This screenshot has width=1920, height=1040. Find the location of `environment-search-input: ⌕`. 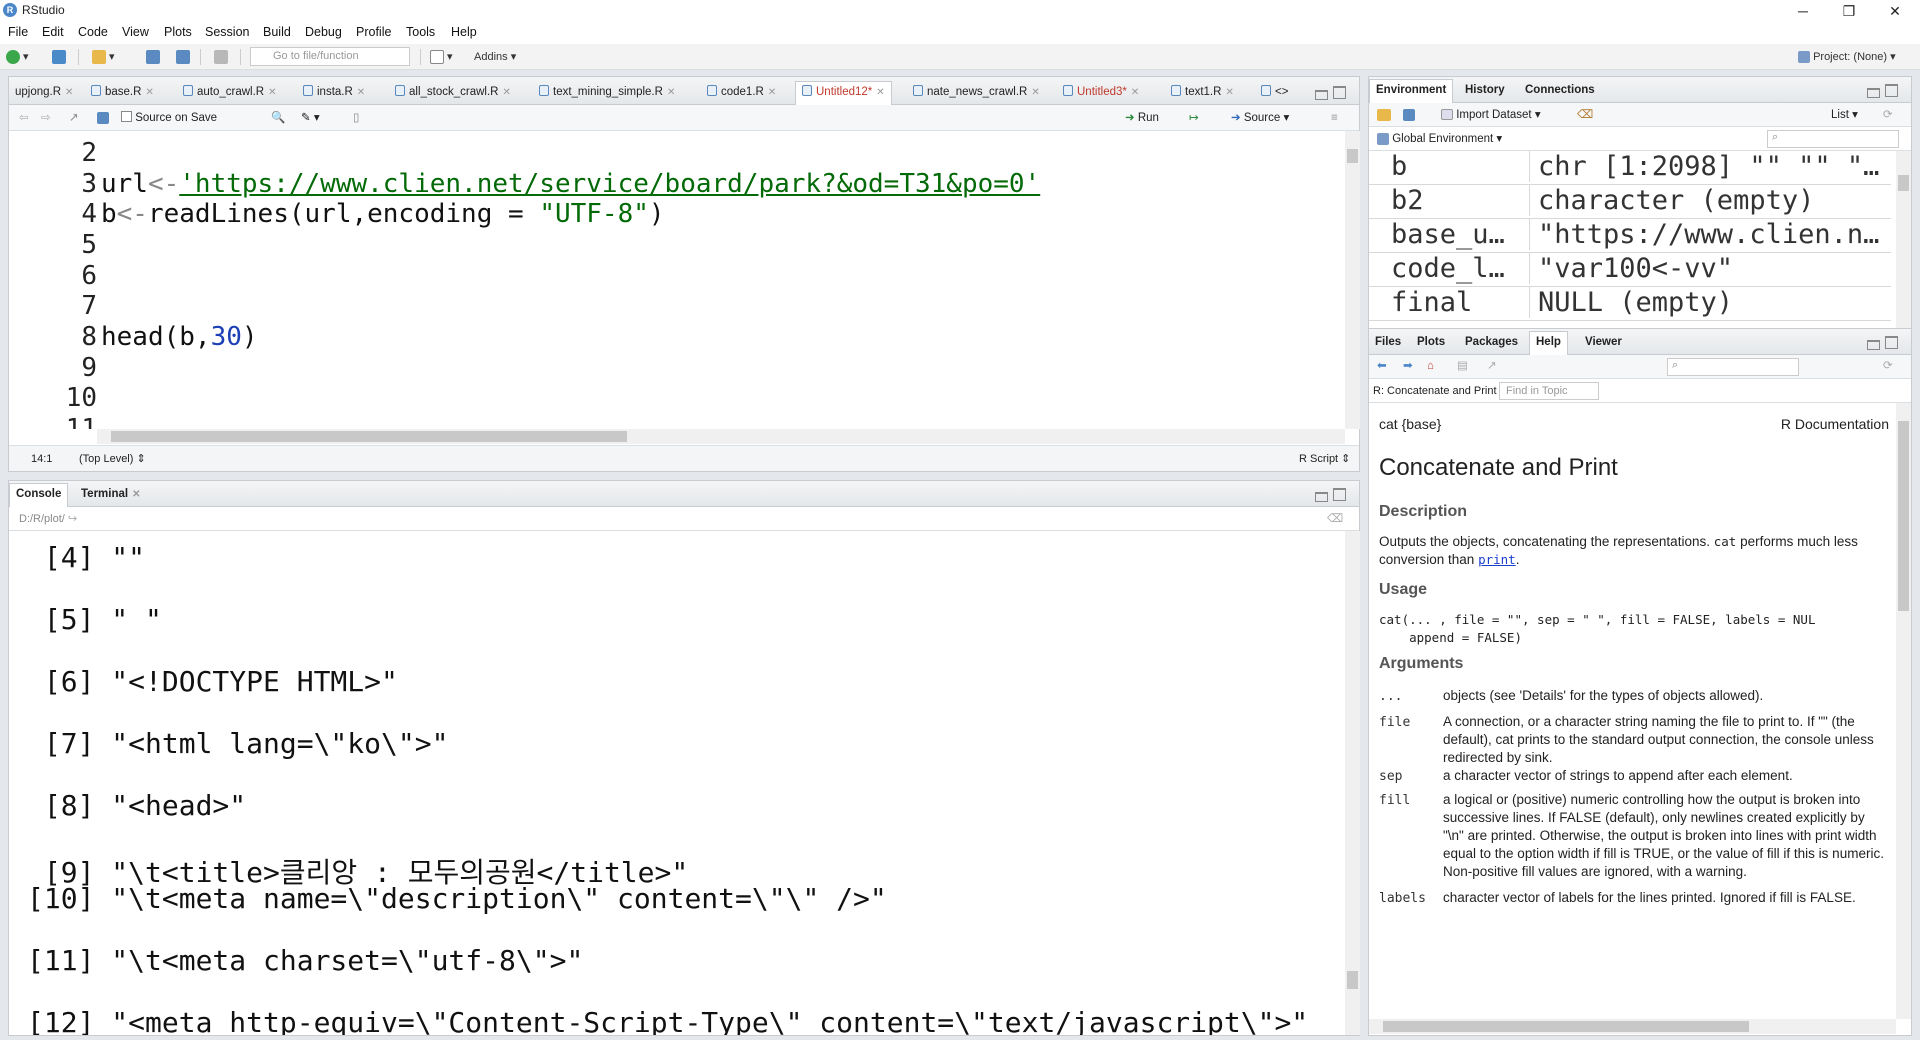

environment-search-input: ⌕ is located at coordinates (1833, 139).